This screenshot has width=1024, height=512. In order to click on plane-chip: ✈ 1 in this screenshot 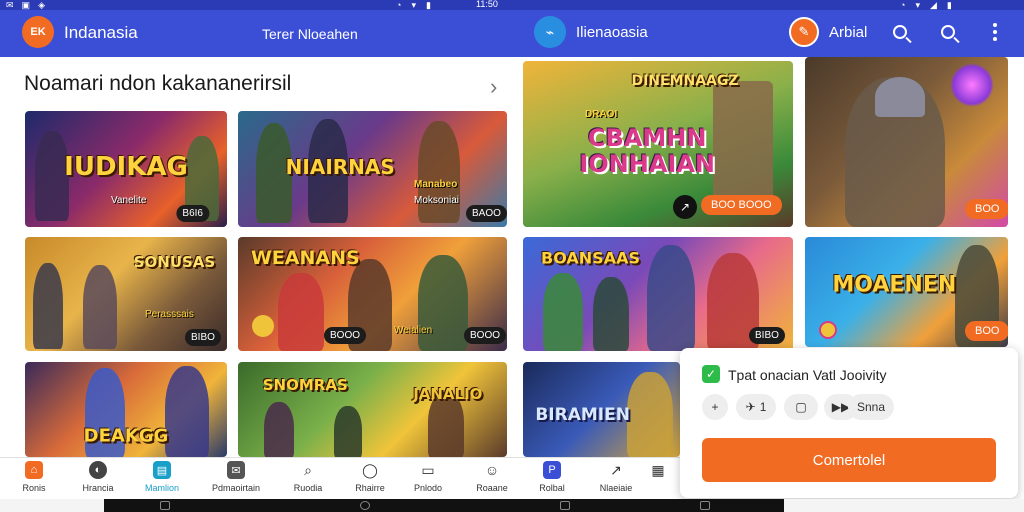, I will do `click(756, 407)`.